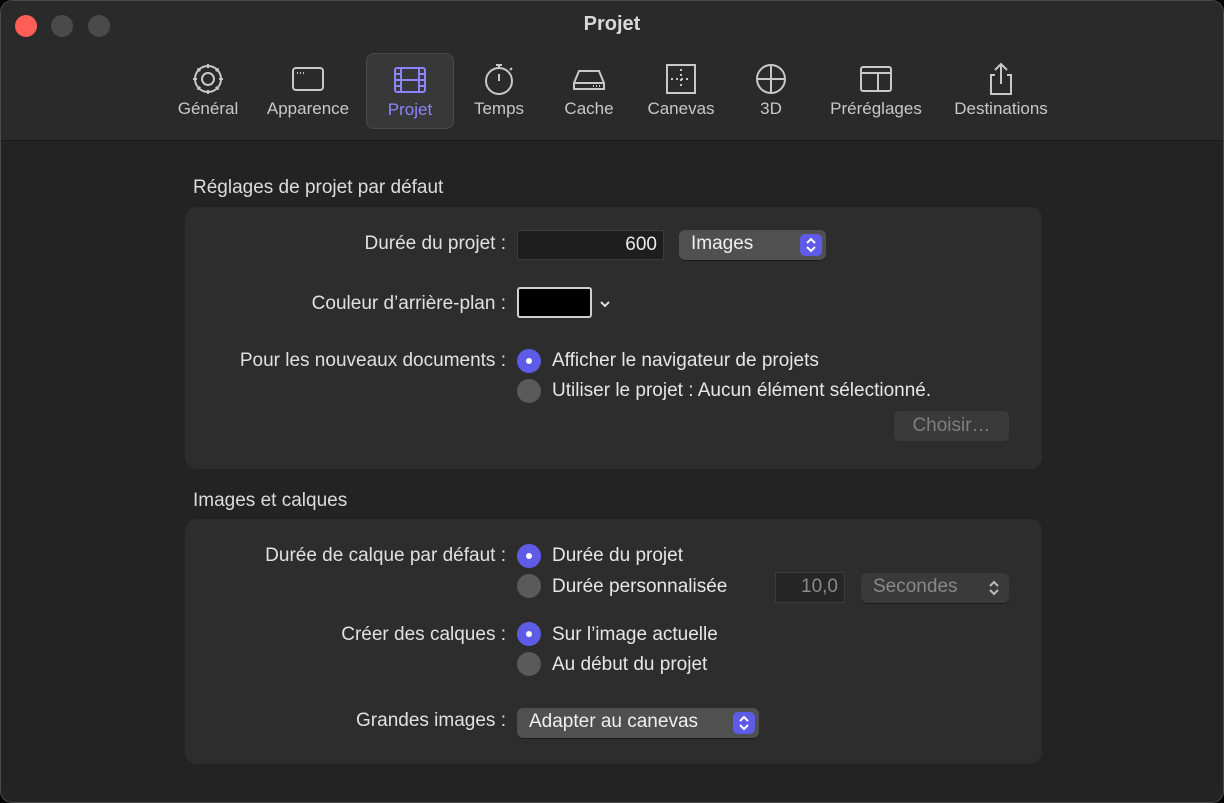 Image resolution: width=1224 pixels, height=803 pixels. I want to click on section-title-images-layers: Images et calques, so click(270, 500).